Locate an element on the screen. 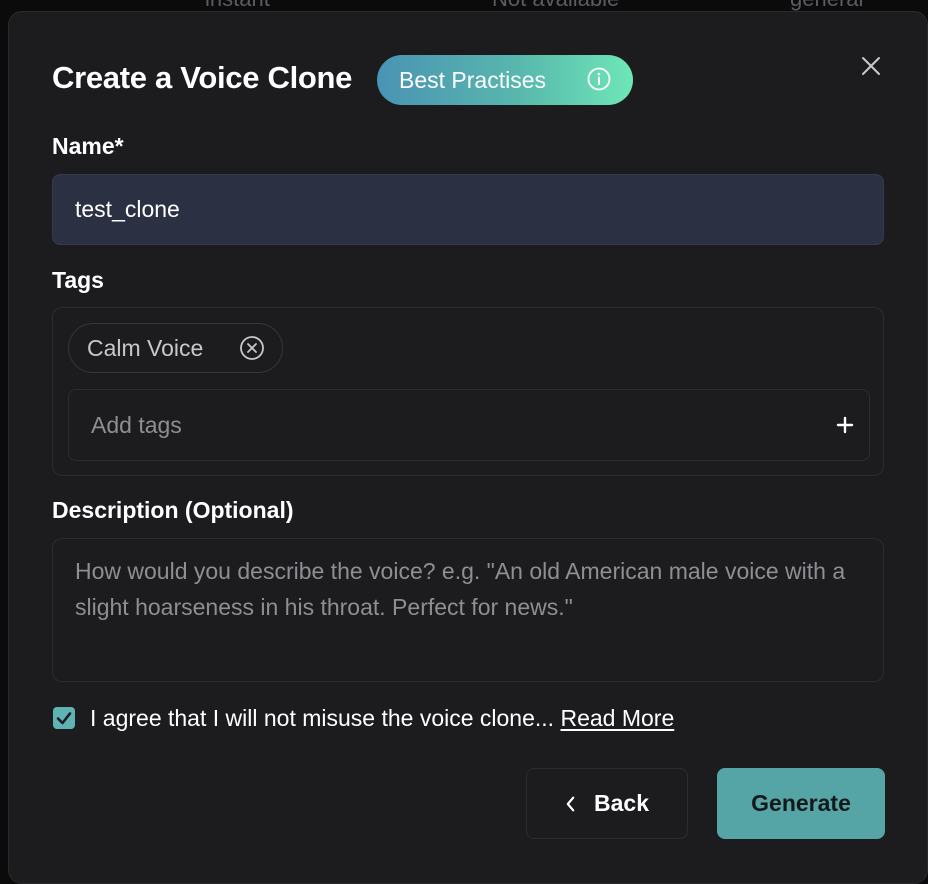 Image resolution: width=928 pixels, height=884 pixels. best-practises-button: Best Practises is located at coordinates (505, 80).